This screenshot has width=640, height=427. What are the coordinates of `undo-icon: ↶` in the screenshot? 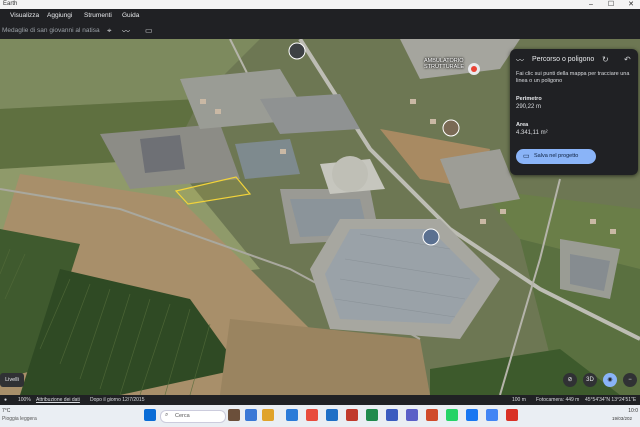 It's located at (627, 59).